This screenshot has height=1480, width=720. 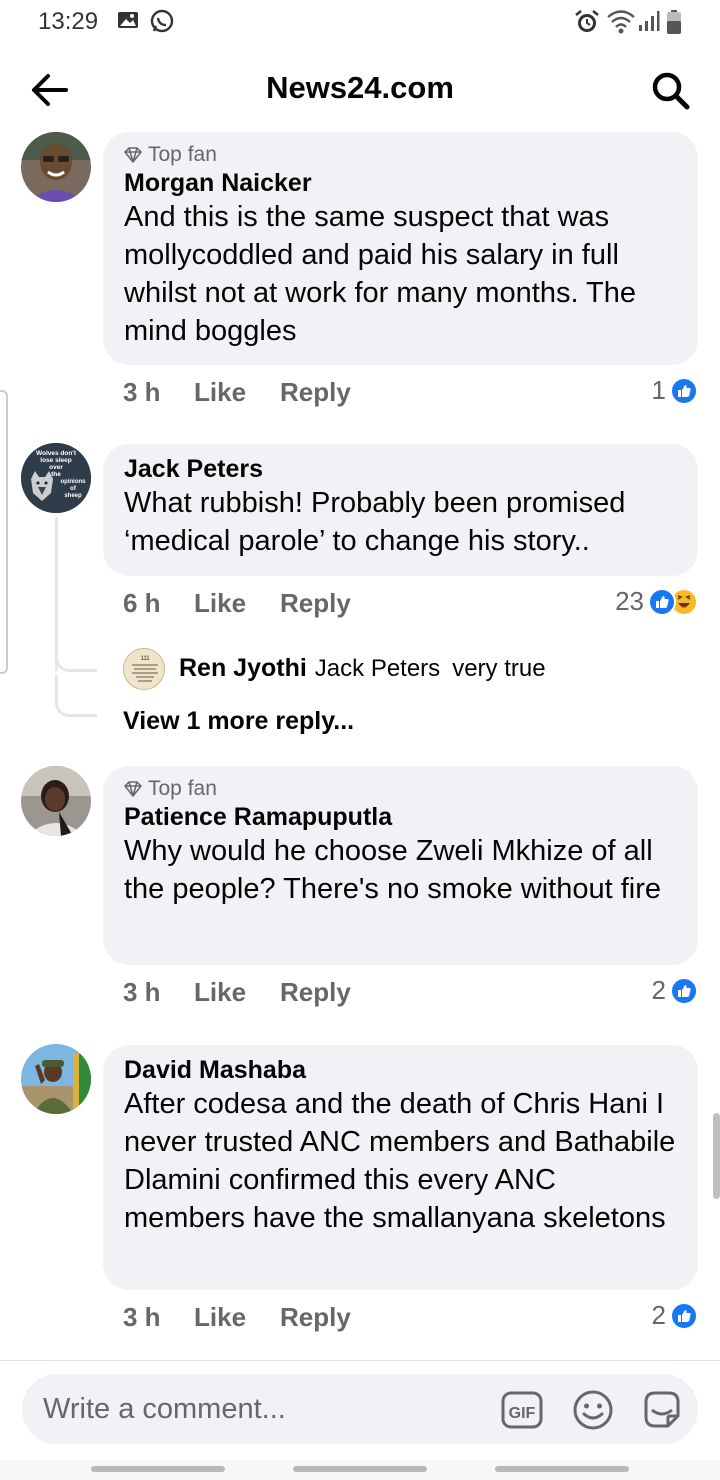 I want to click on gif-icon: GIF, so click(x=522, y=1410).